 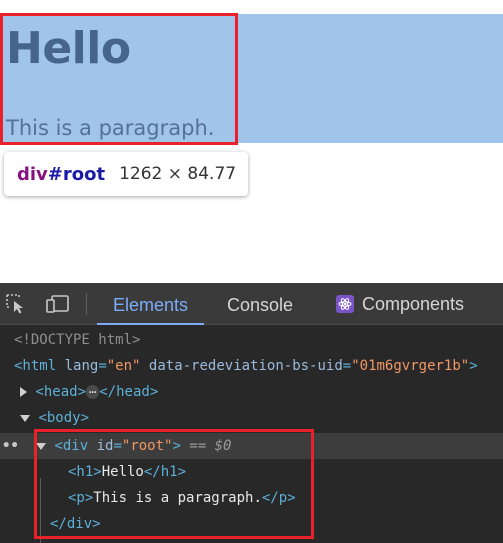 I want to click on dom-line-body: <body>, so click(x=251, y=418).